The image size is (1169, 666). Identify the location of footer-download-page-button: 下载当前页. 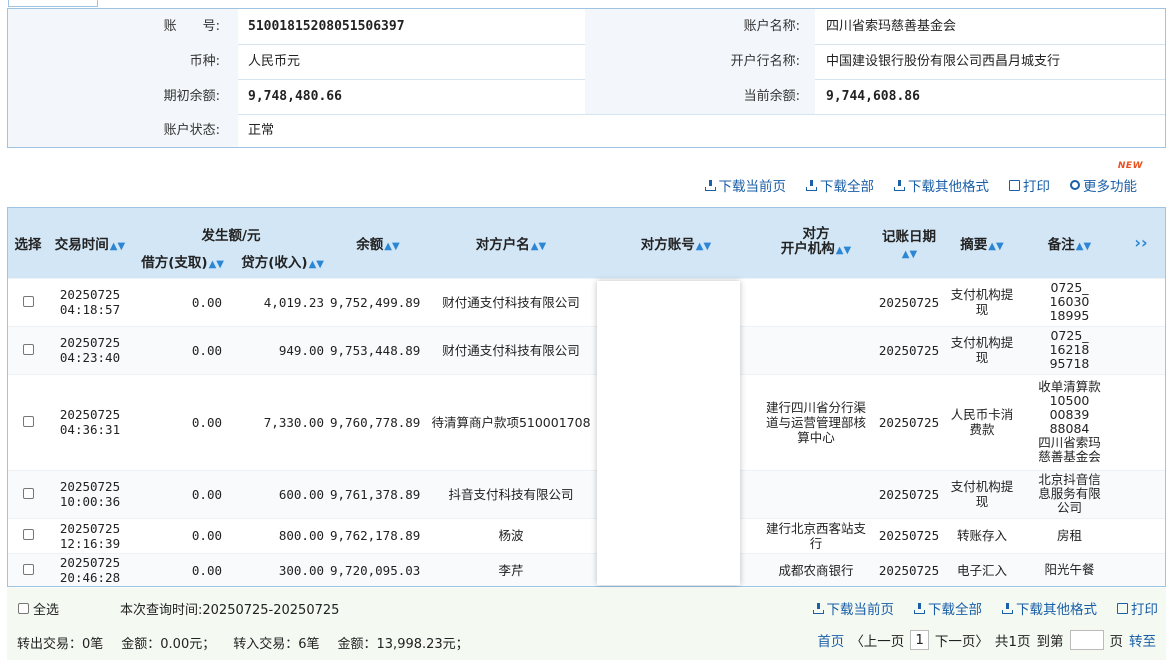
(853, 608).